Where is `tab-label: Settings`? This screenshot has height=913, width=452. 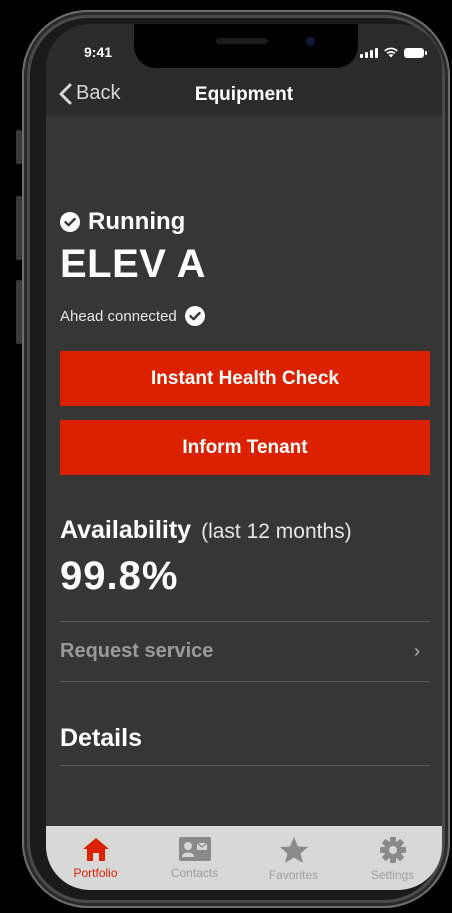
tab-label: Settings is located at coordinates (392, 875).